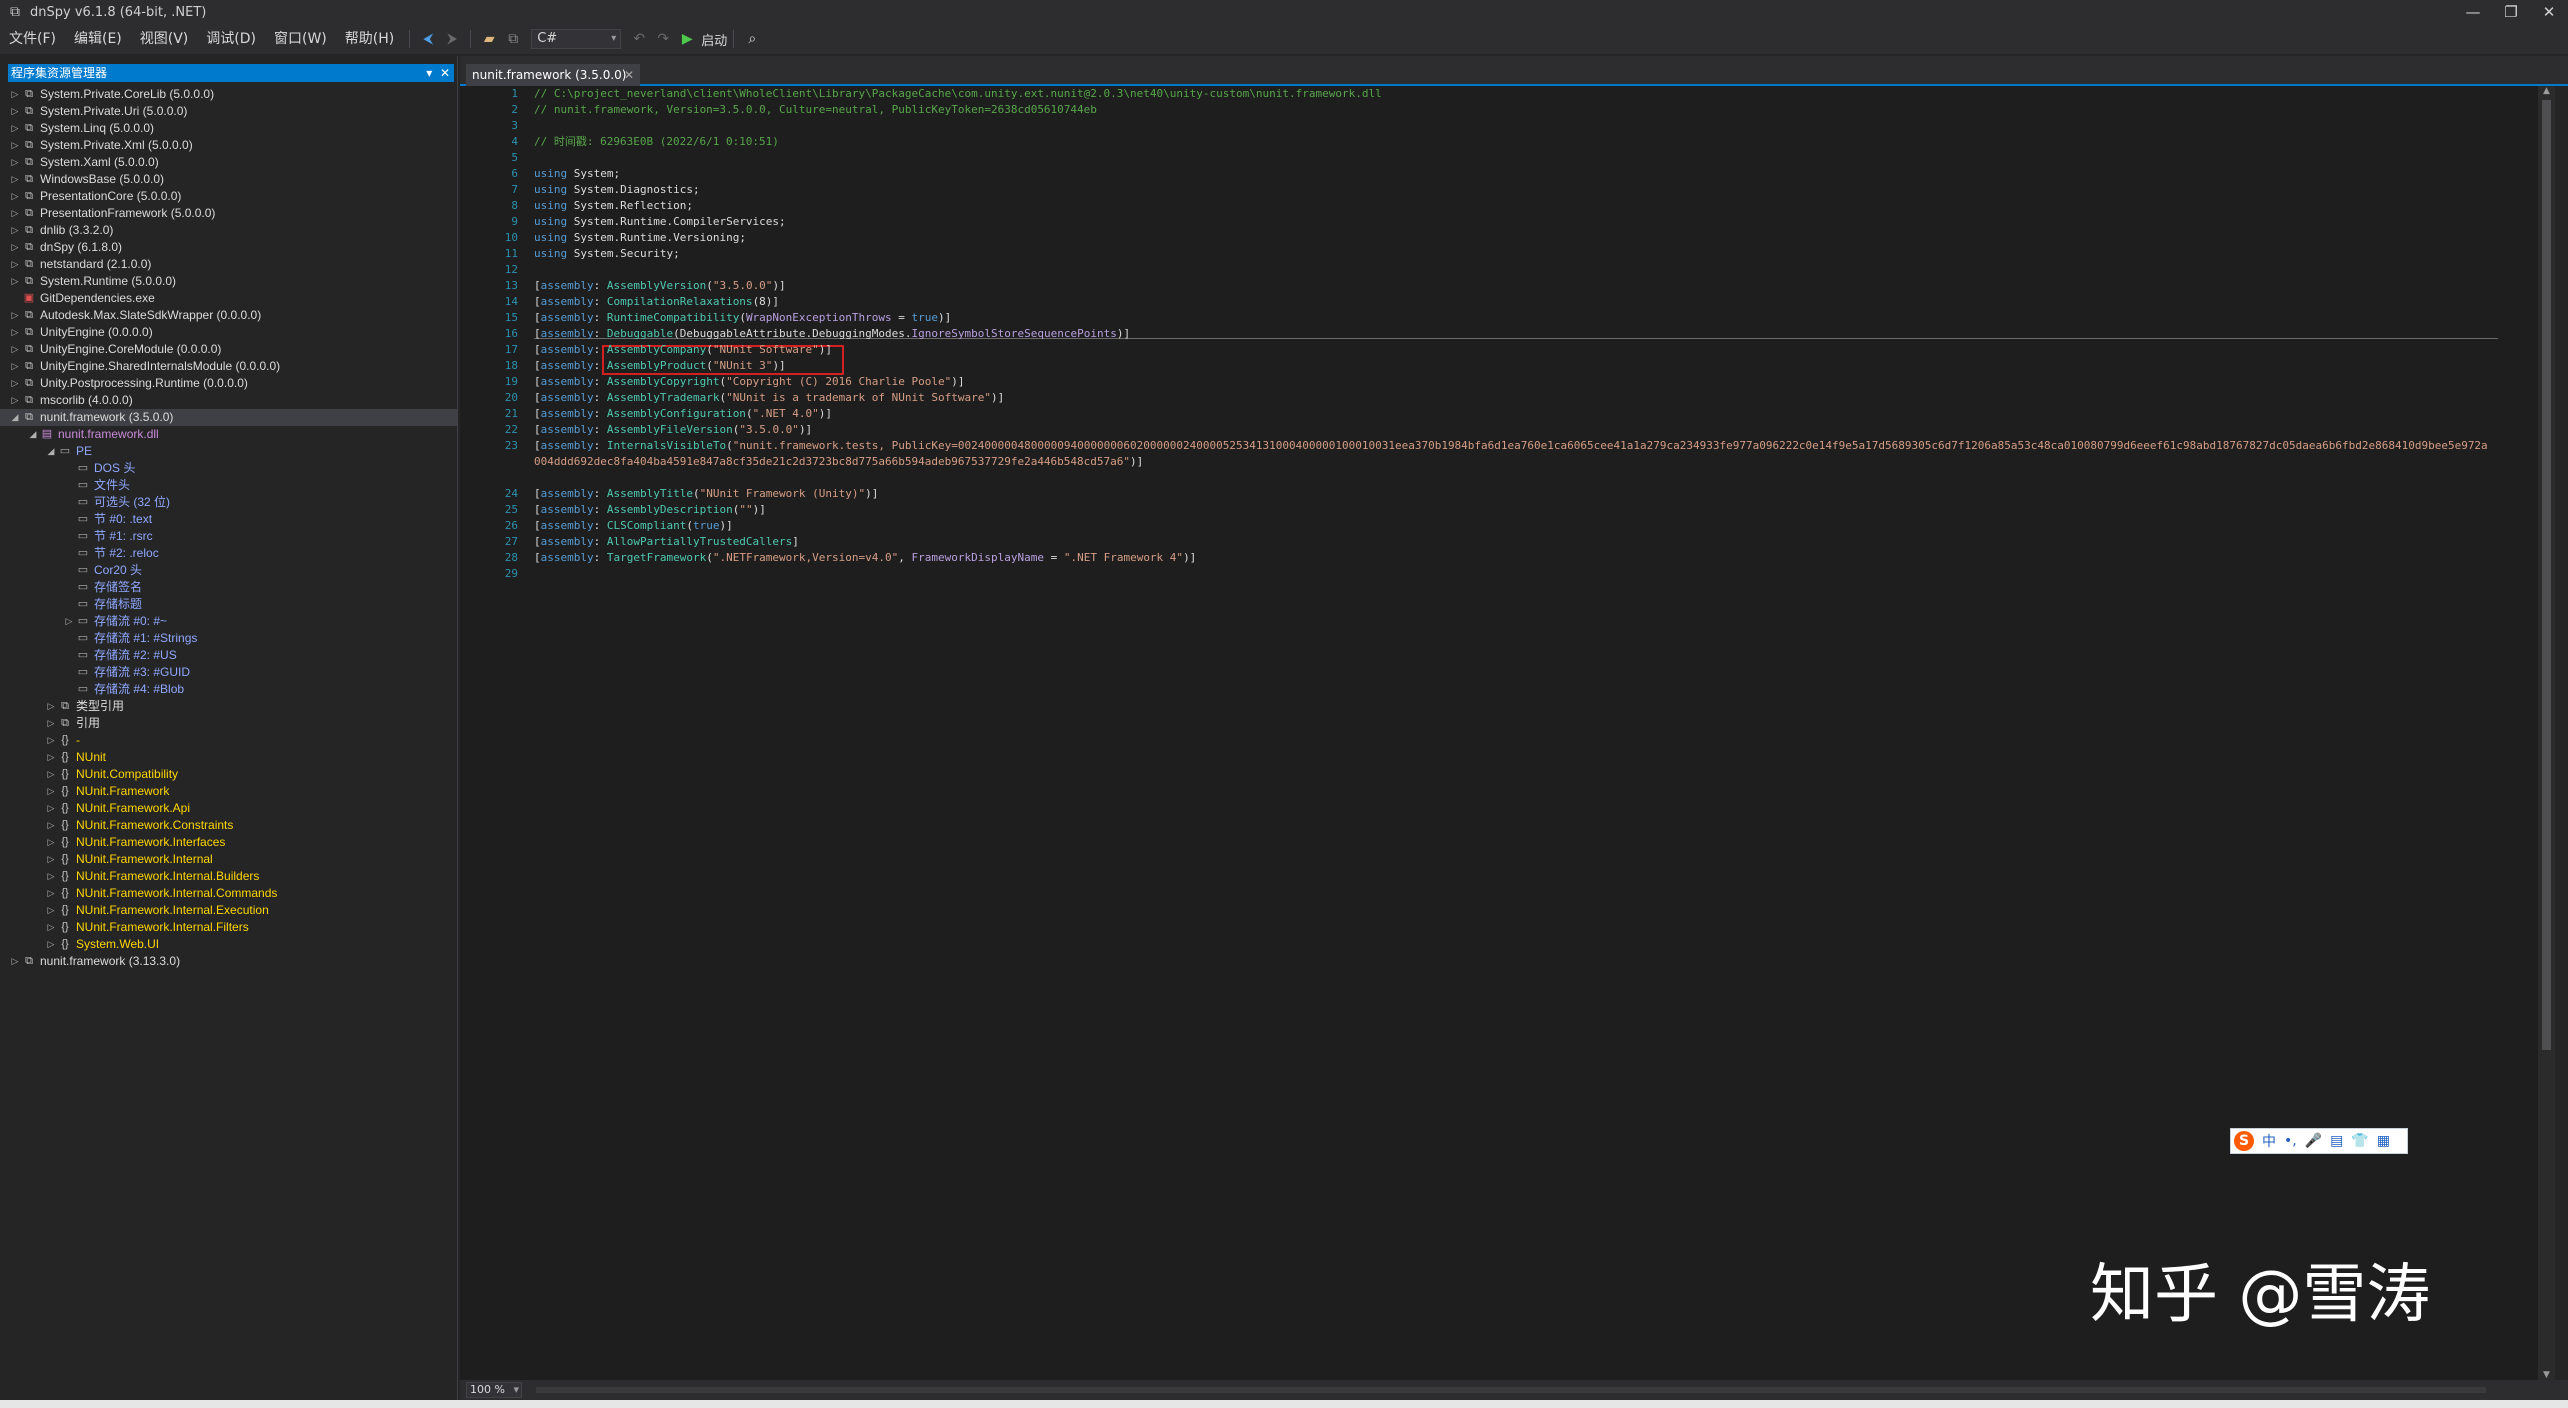 The image size is (2568, 1408). I want to click on tree-item: ▭ 存储流 #4: #Blob, so click(229, 689).